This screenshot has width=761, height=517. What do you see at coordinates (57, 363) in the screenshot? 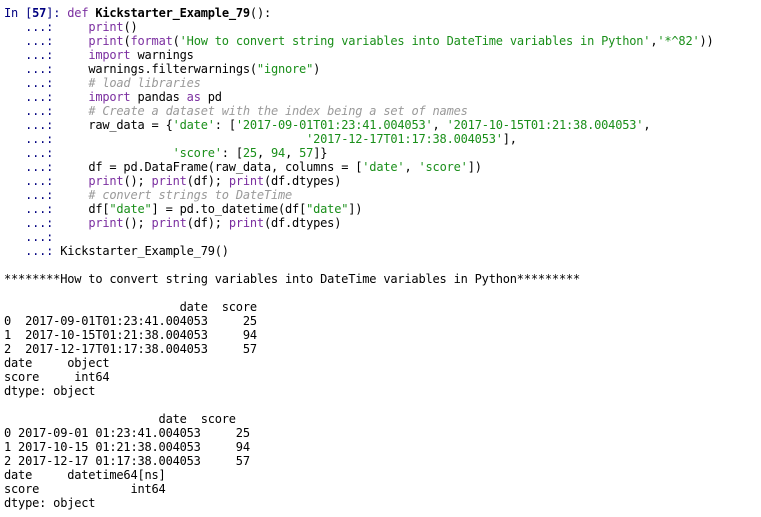
I see `df1-dtype-line: date object` at bounding box center [57, 363].